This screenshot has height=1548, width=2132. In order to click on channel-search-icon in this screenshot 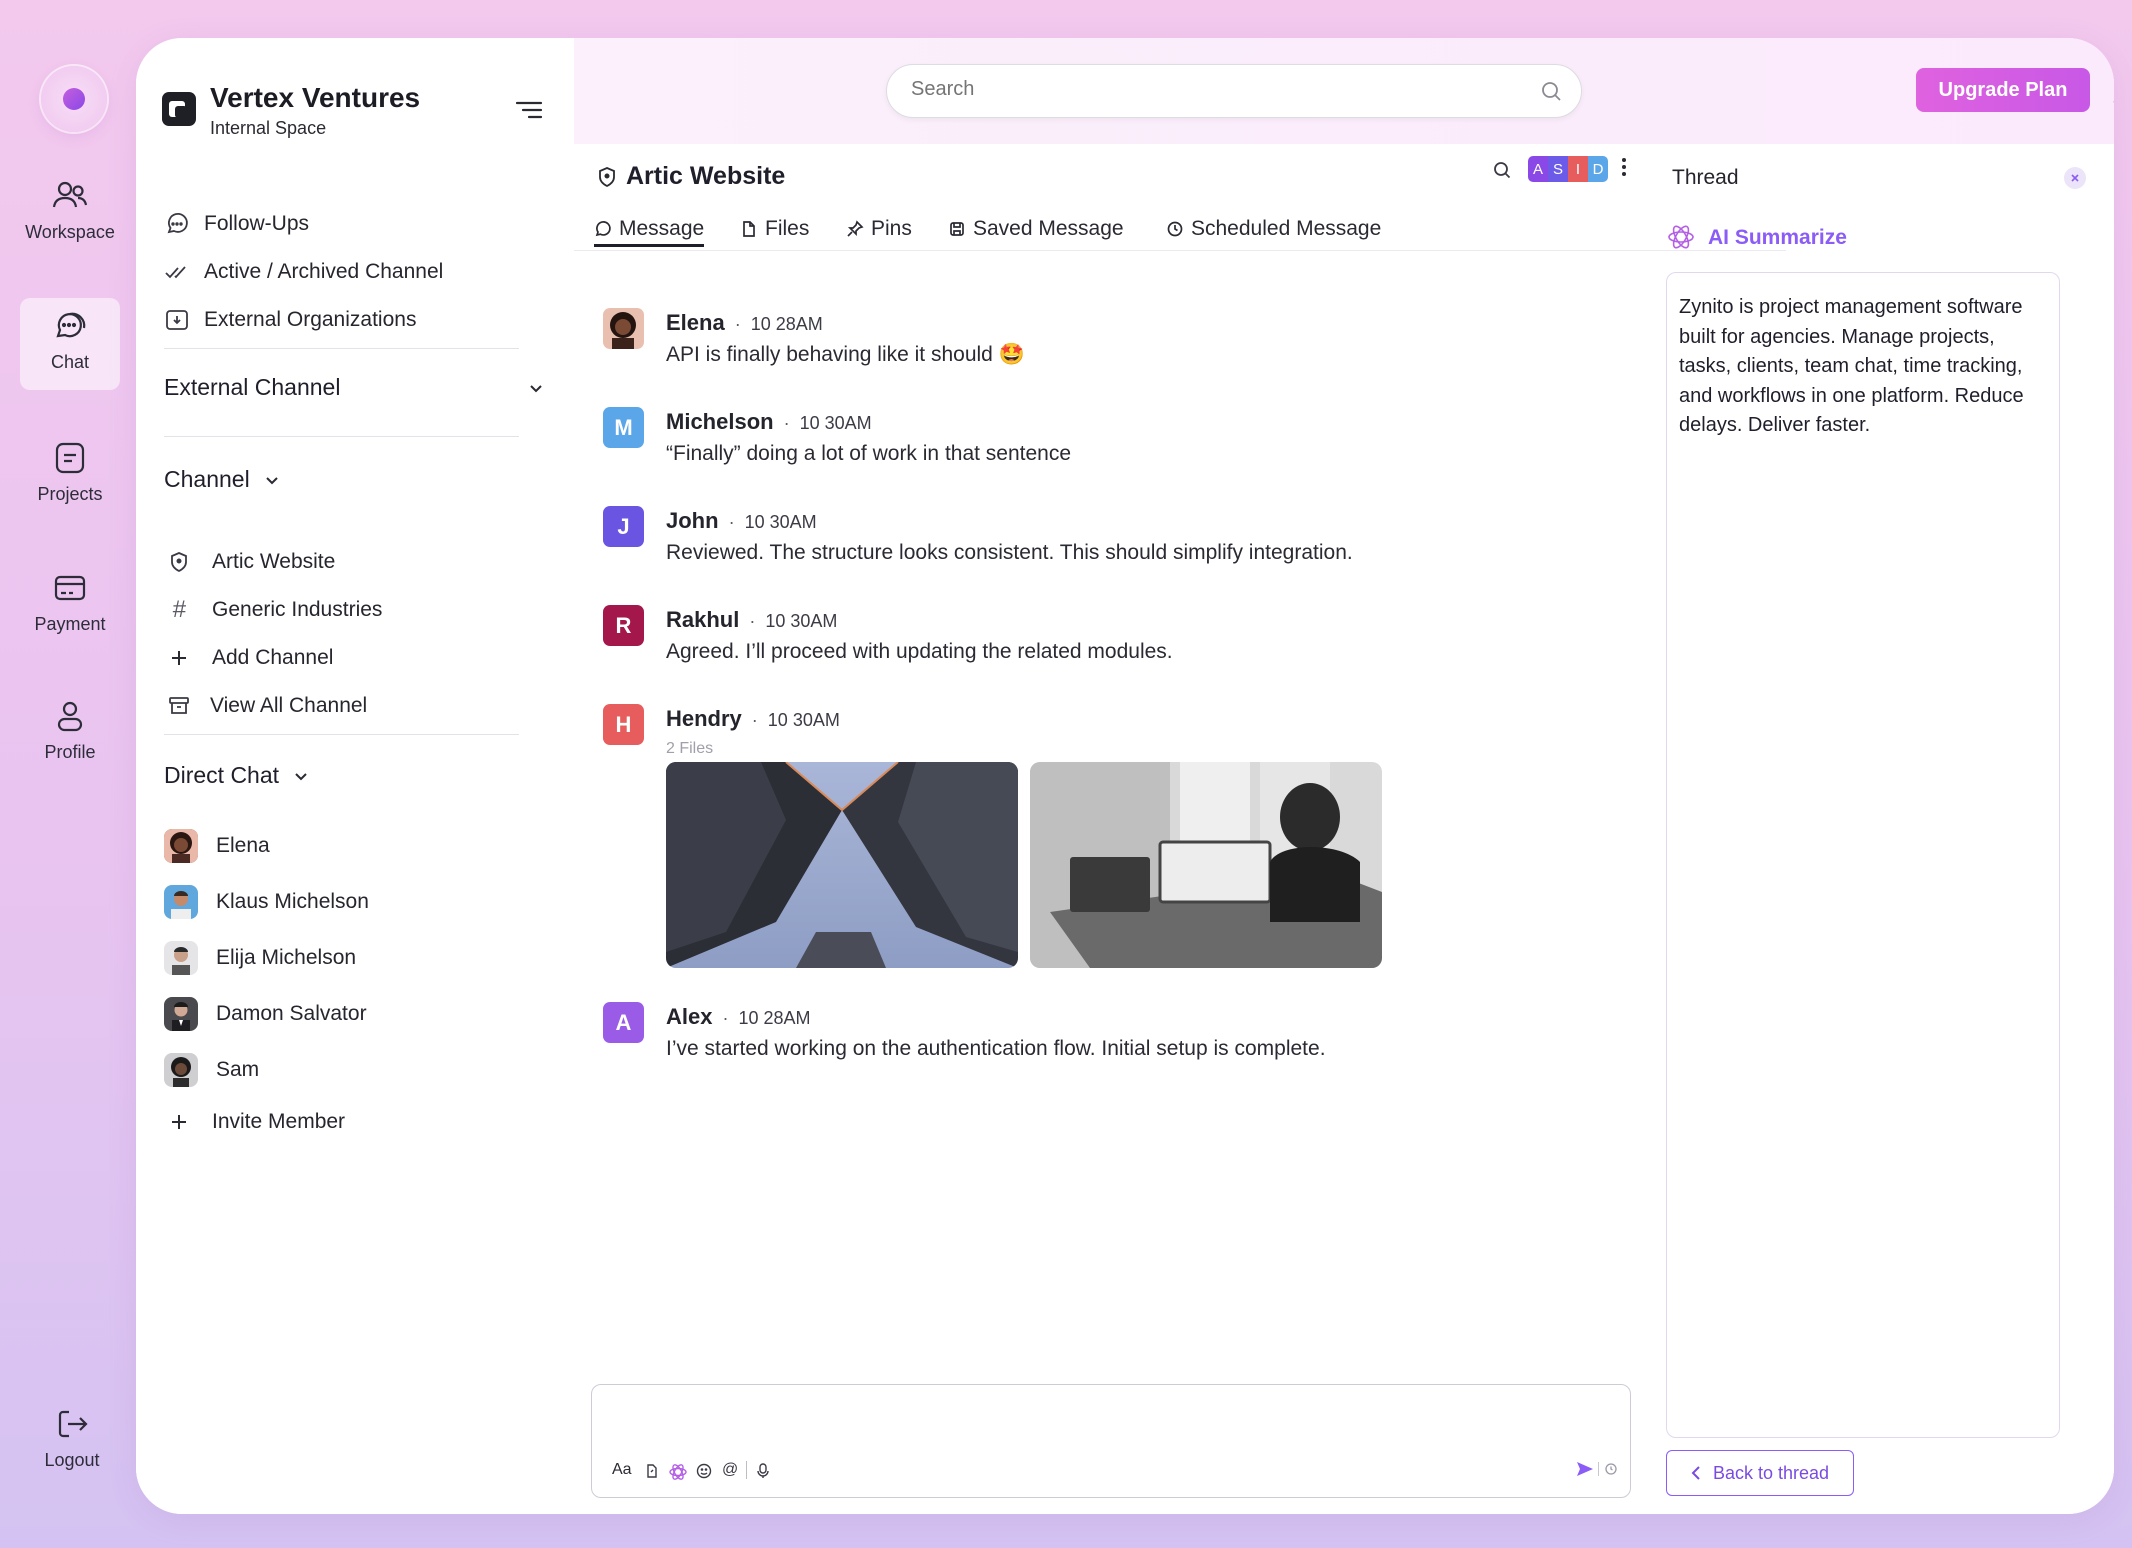, I will do `click(1502, 170)`.